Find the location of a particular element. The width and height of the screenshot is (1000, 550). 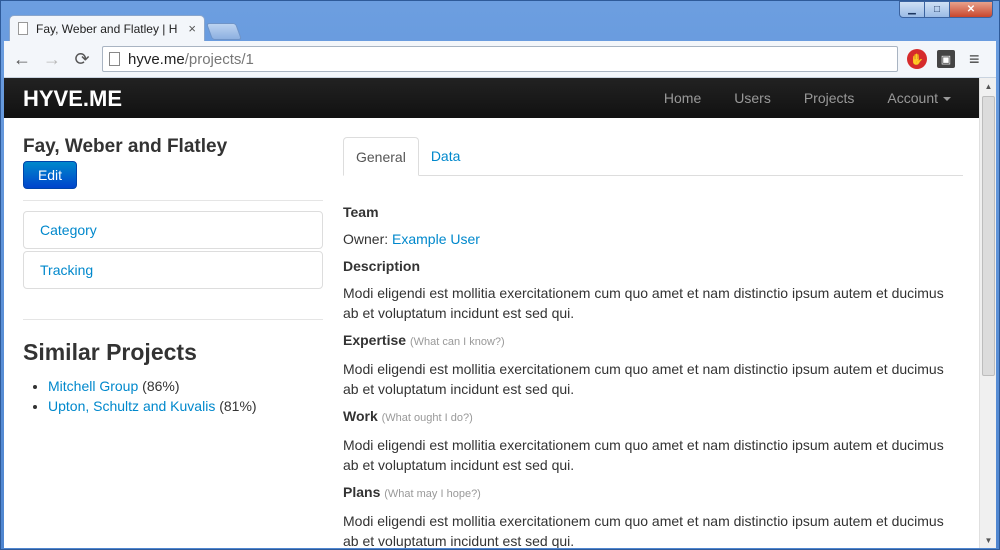

similarity-score: (86%) is located at coordinates (161, 386).